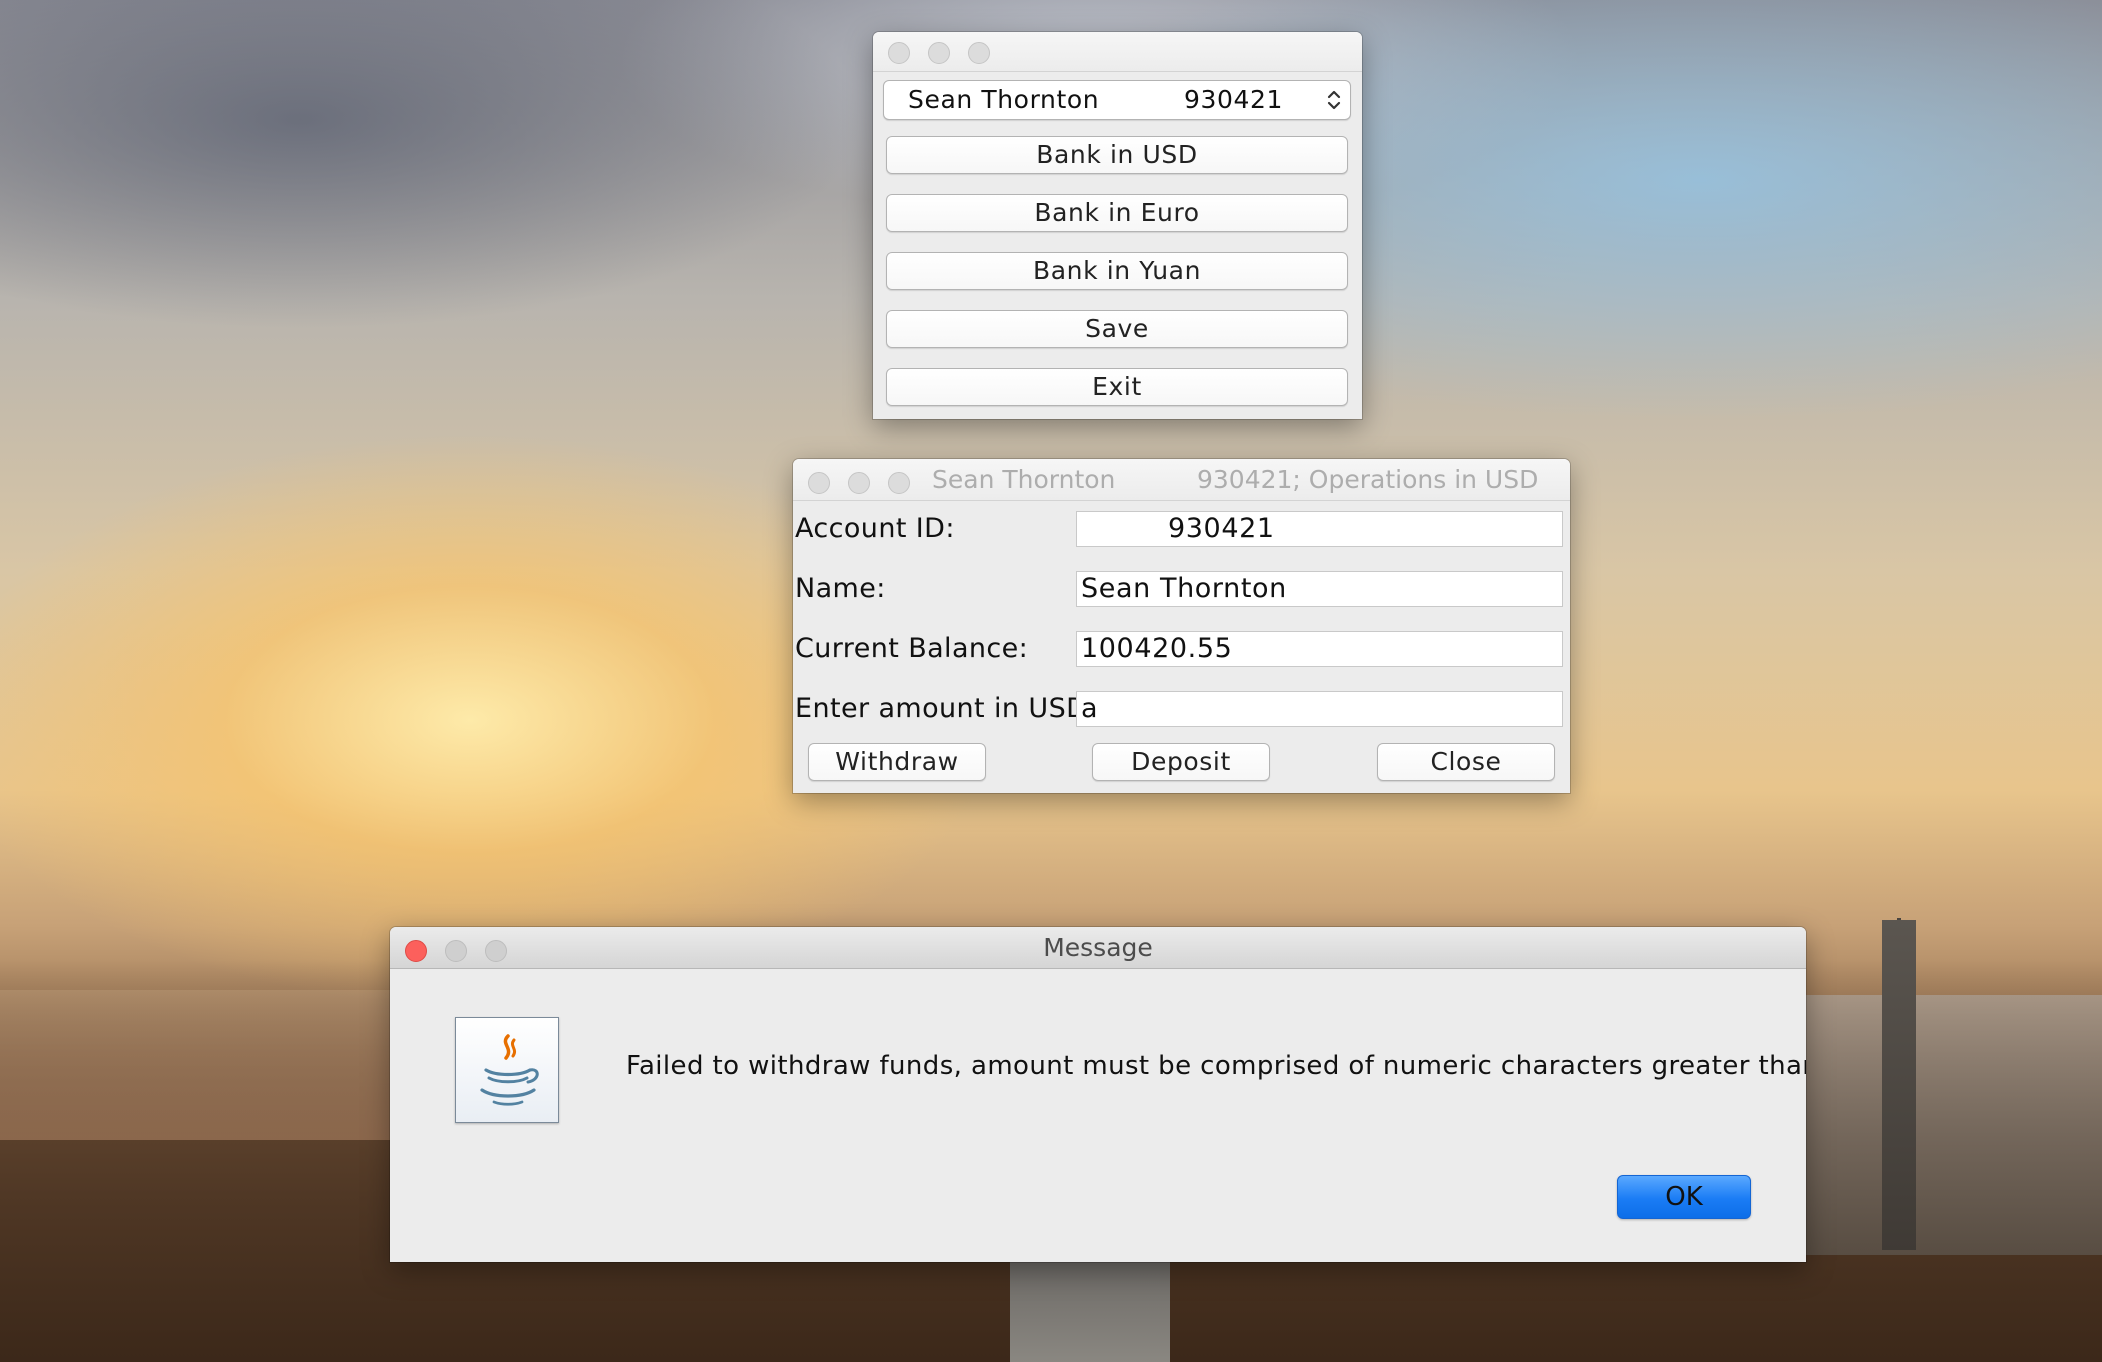  What do you see at coordinates (1951, 1125) in the screenshot?
I see `city-skyline-right` at bounding box center [1951, 1125].